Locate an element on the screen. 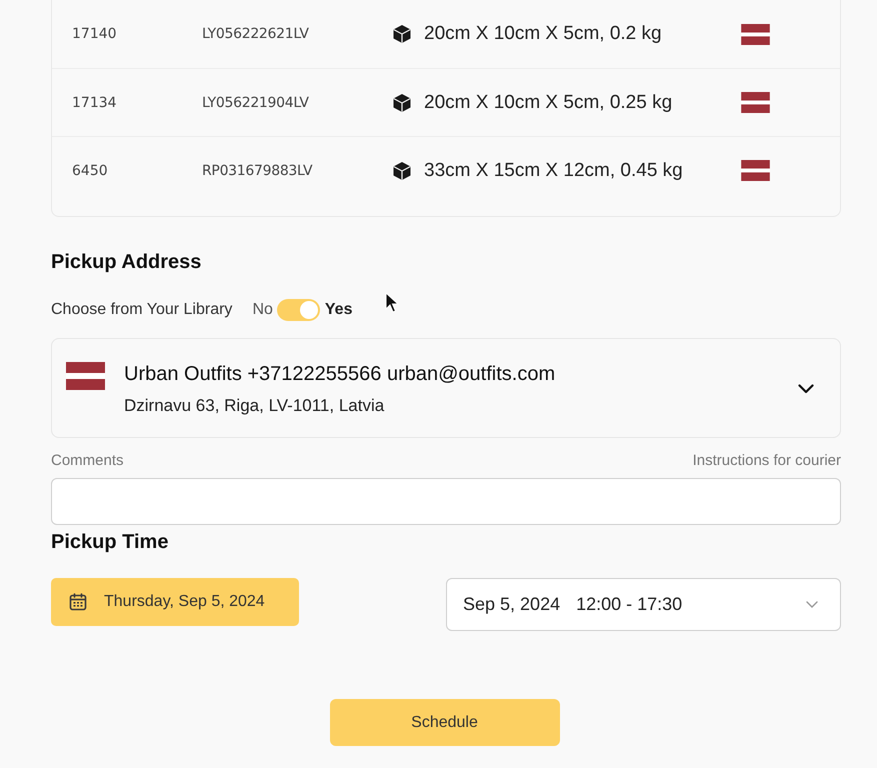 Image resolution: width=877 pixels, height=768 pixels. address-line: Dzirnavu 63, Riga, LV-1011, Latvia is located at coordinates (255, 406).